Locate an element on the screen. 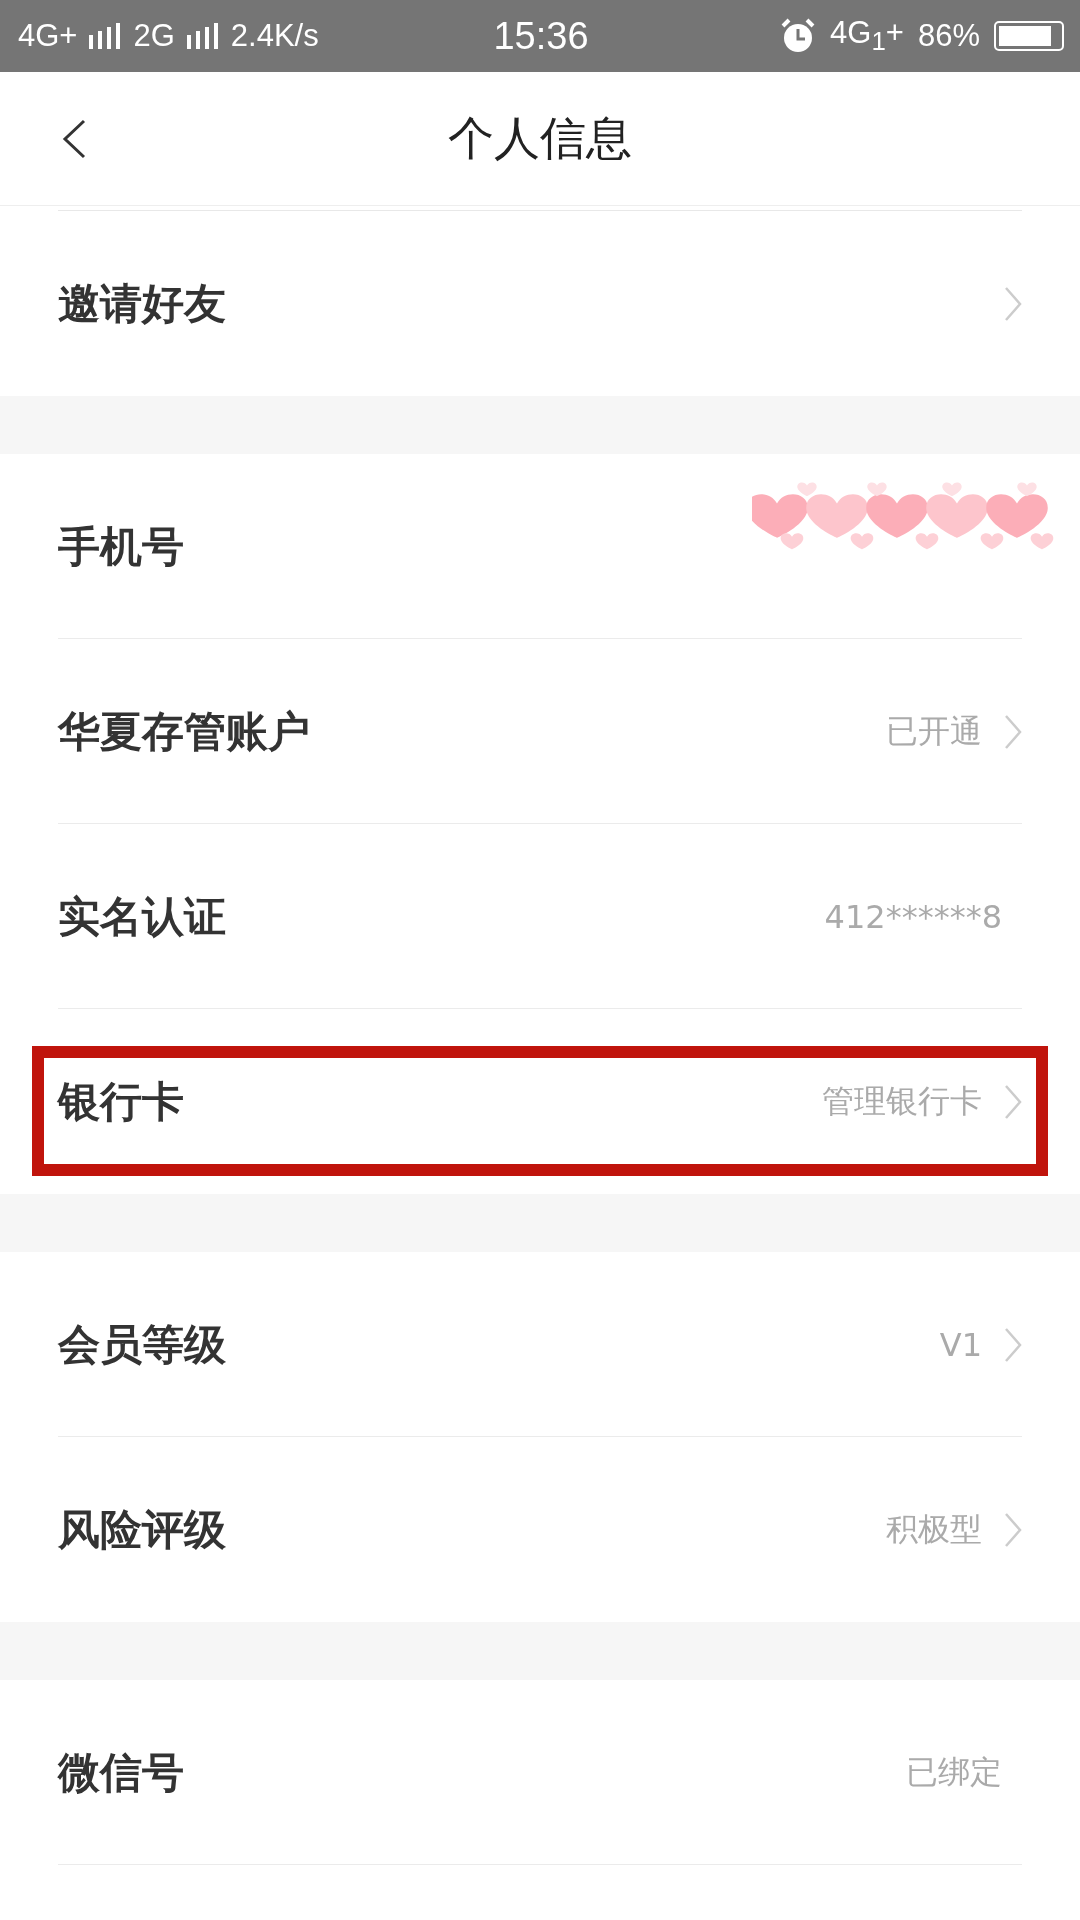 Image resolution: width=1080 pixels, height=1920 pixels. page-title: 个人信息 is located at coordinates (540, 138).